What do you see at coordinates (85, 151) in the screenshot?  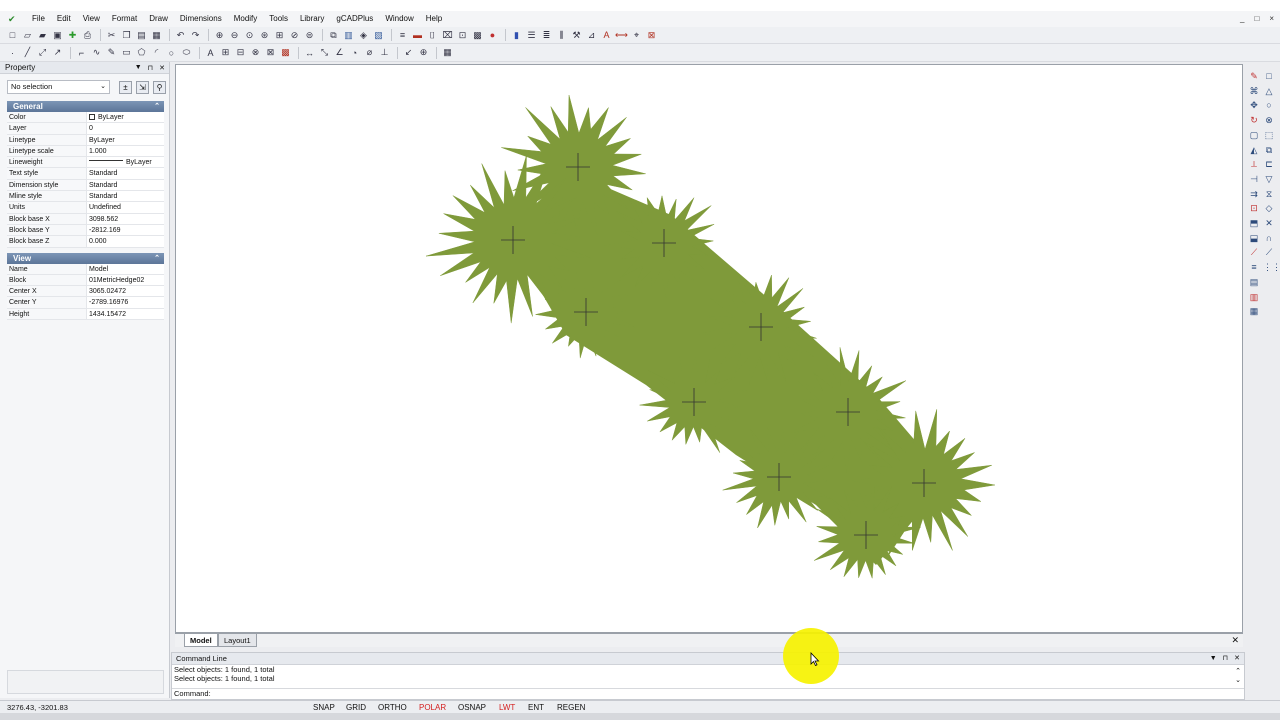 I see `property-row: Linetype scale 1.000` at bounding box center [85, 151].